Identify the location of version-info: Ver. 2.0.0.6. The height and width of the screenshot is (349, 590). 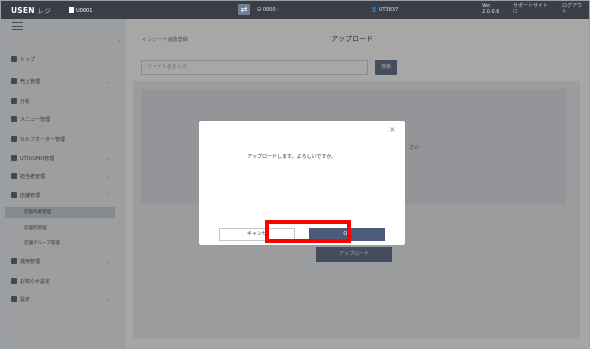
(491, 8).